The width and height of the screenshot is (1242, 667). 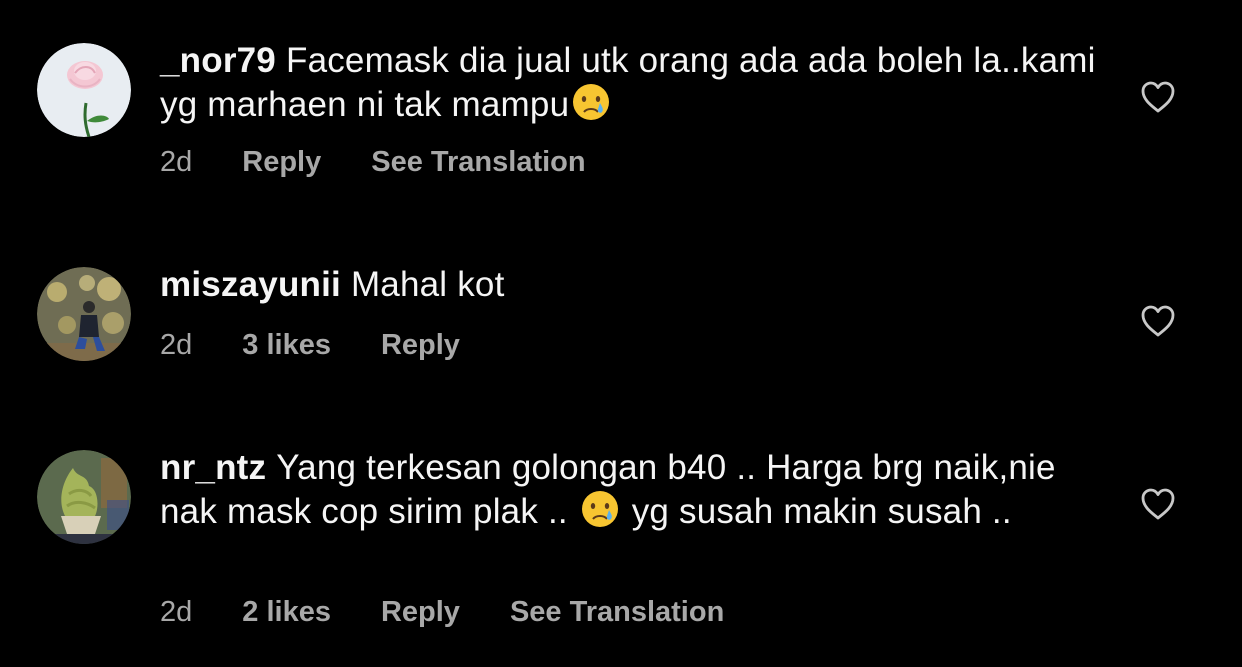 I want to click on person-lights-avatar-icon, so click(x=84, y=314).